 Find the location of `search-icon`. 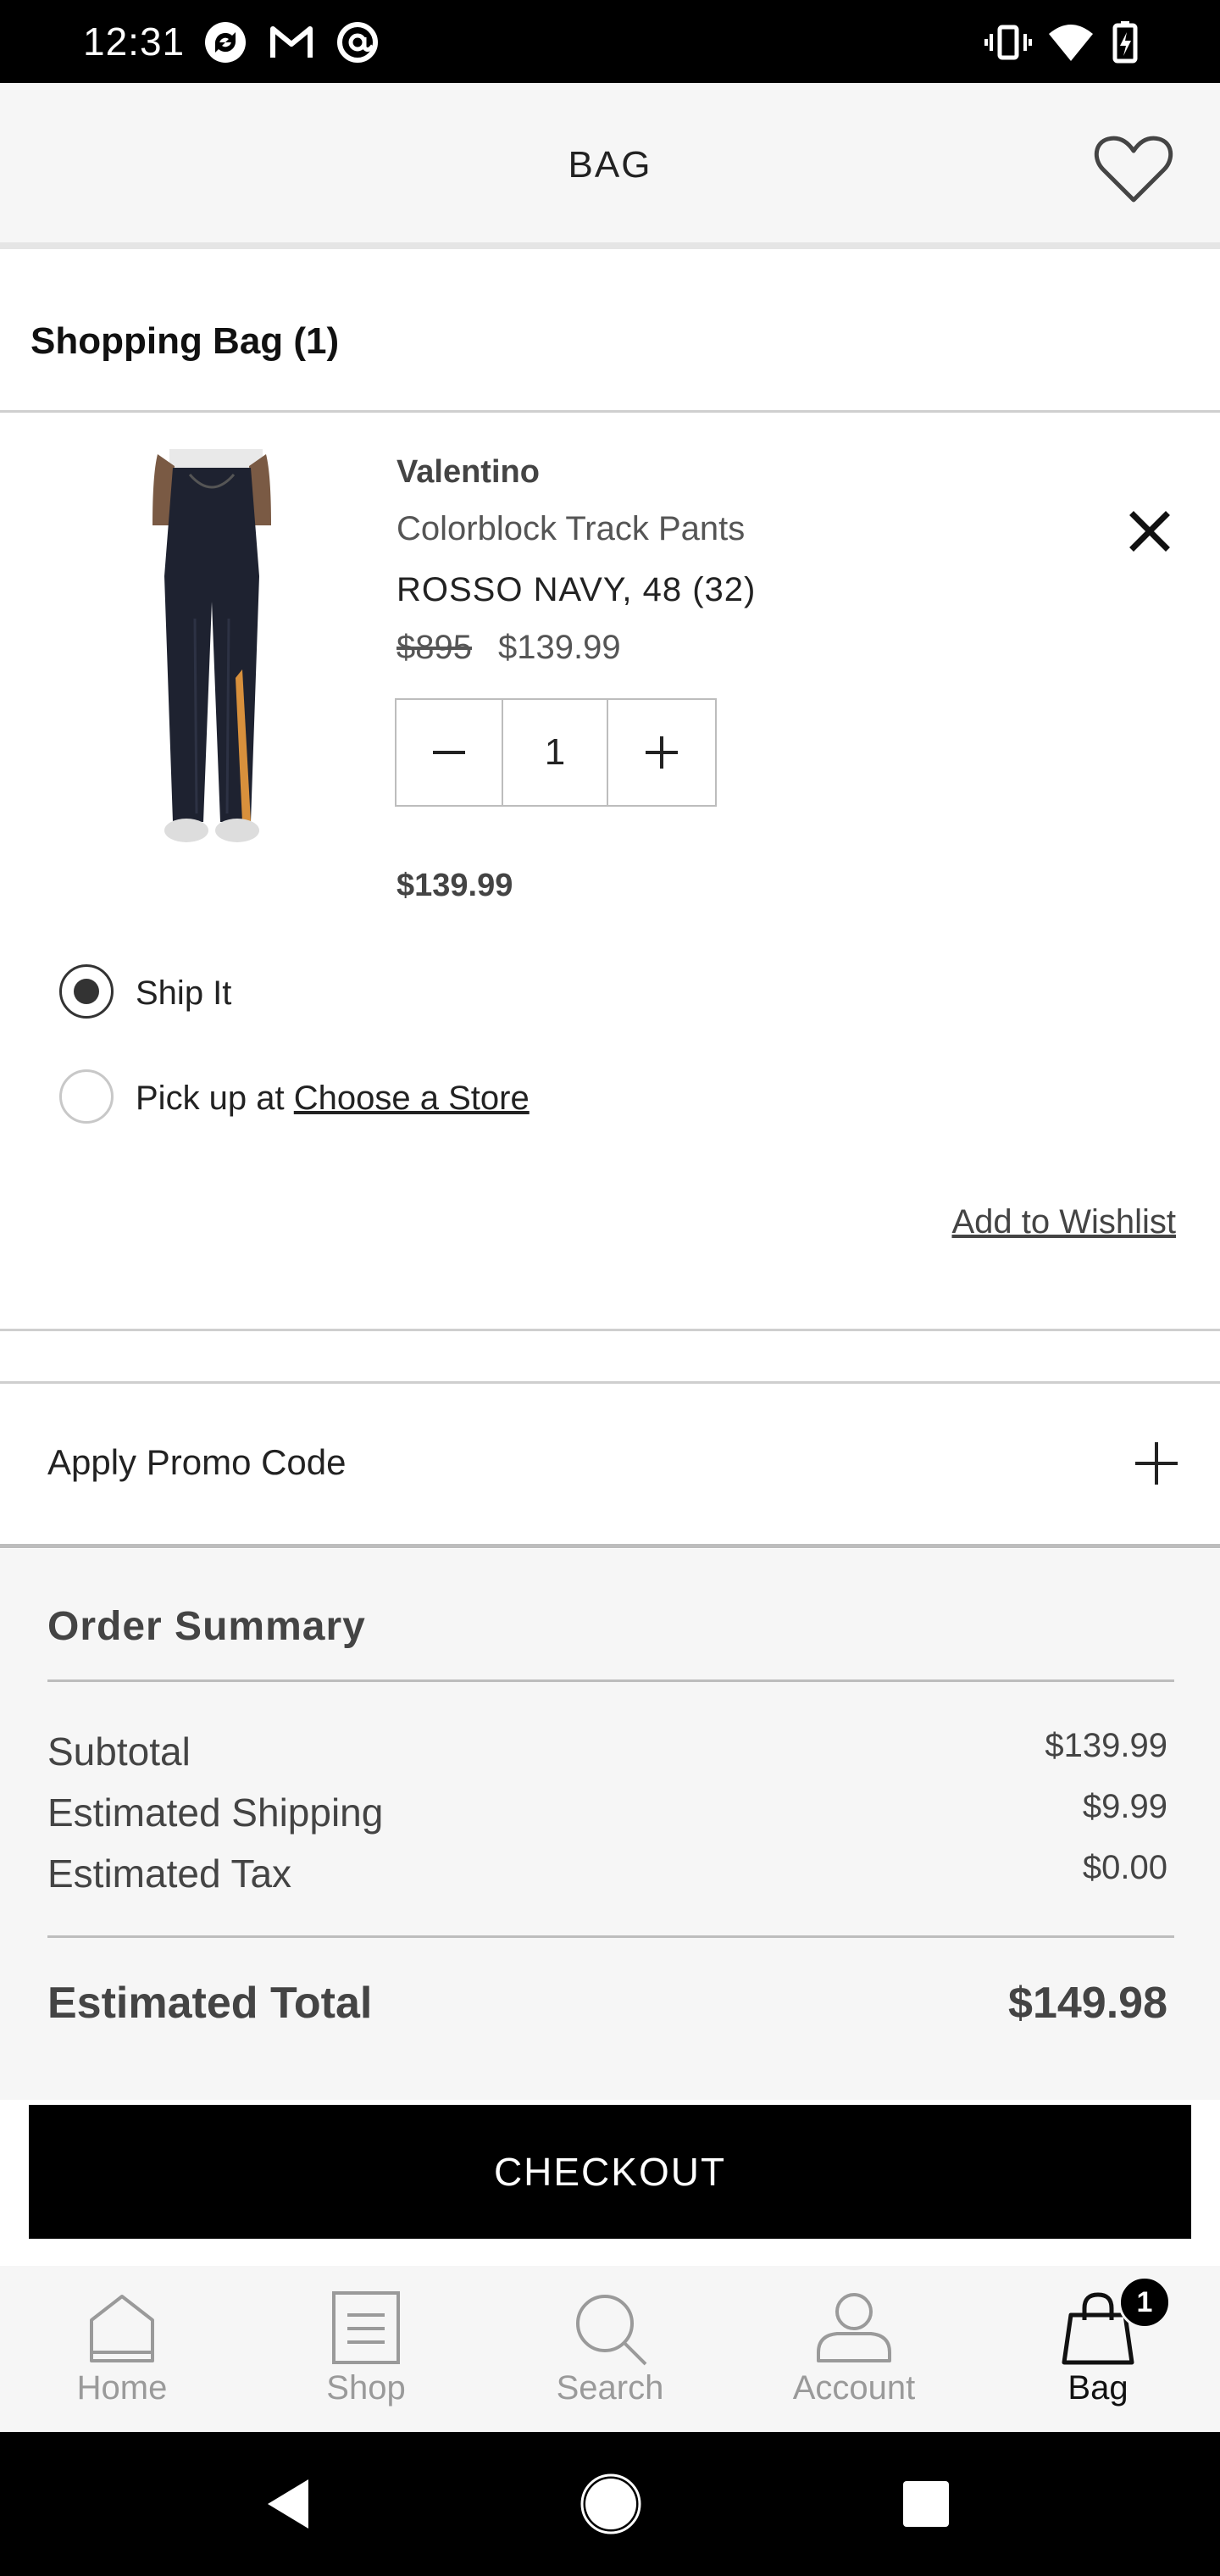

search-icon is located at coordinates (610, 2328).